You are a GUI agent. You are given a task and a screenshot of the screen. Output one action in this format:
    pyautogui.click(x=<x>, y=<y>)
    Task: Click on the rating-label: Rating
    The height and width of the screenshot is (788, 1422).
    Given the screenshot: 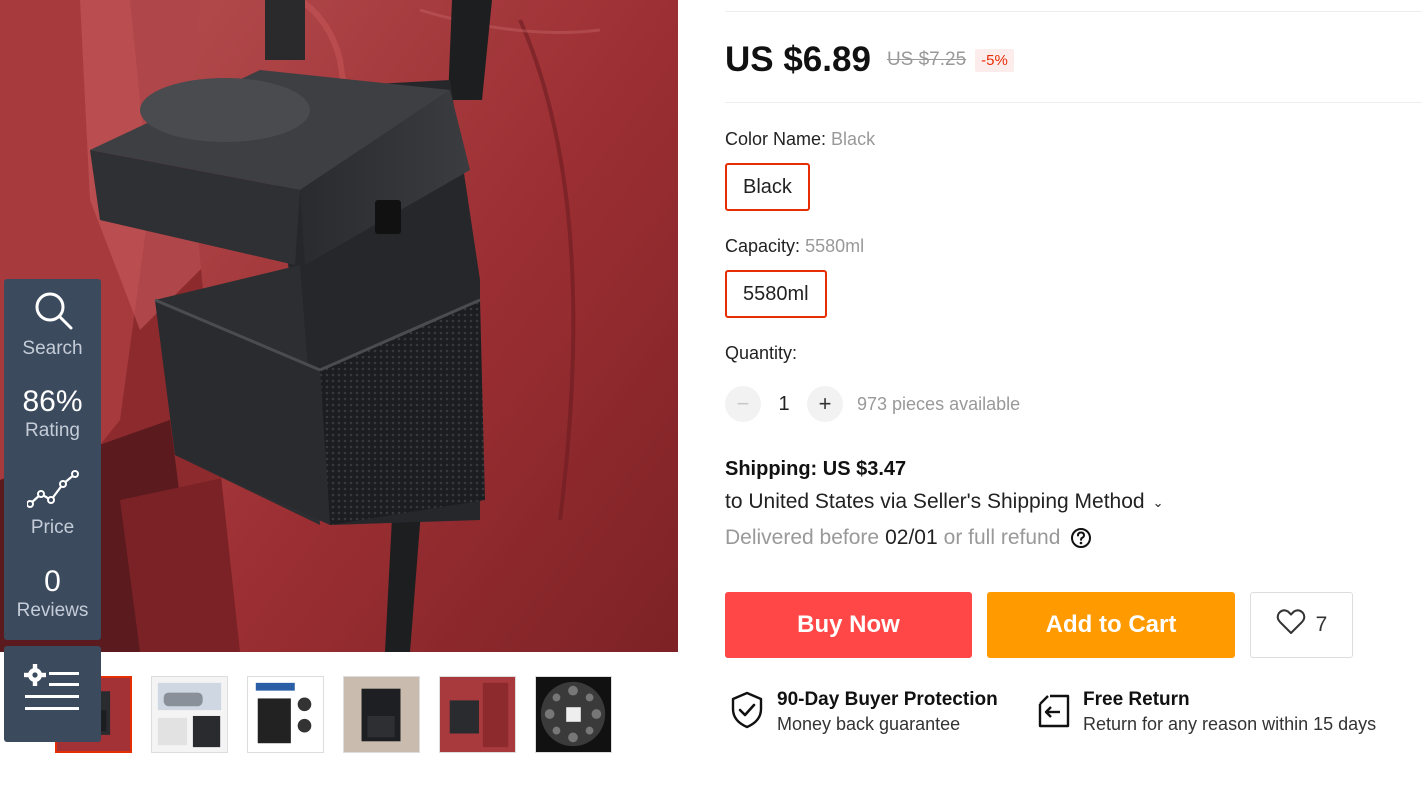 What is the action you would take?
    pyautogui.click(x=52, y=430)
    